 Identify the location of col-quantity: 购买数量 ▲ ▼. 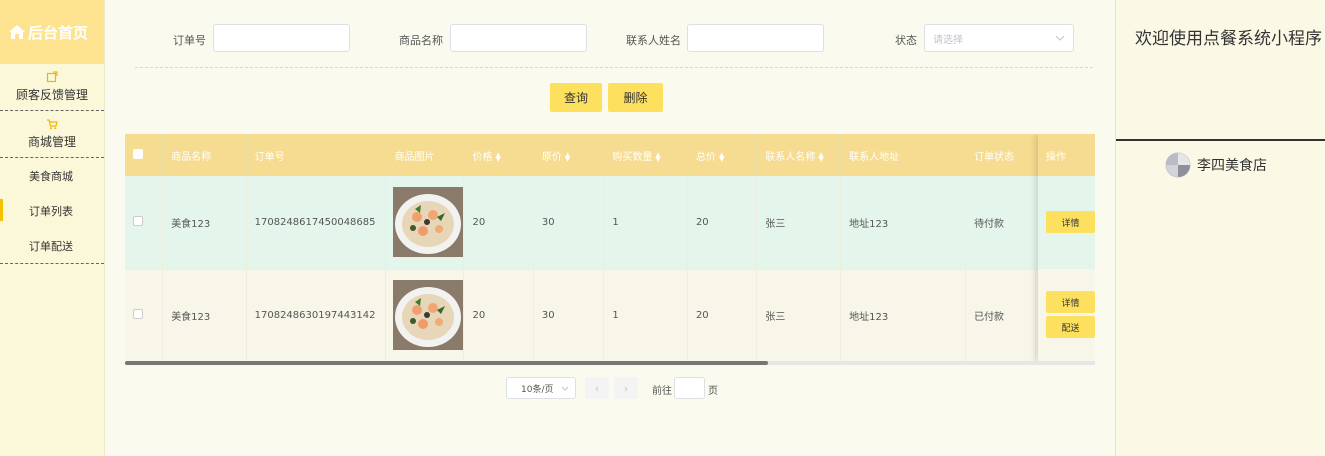
(645, 155).